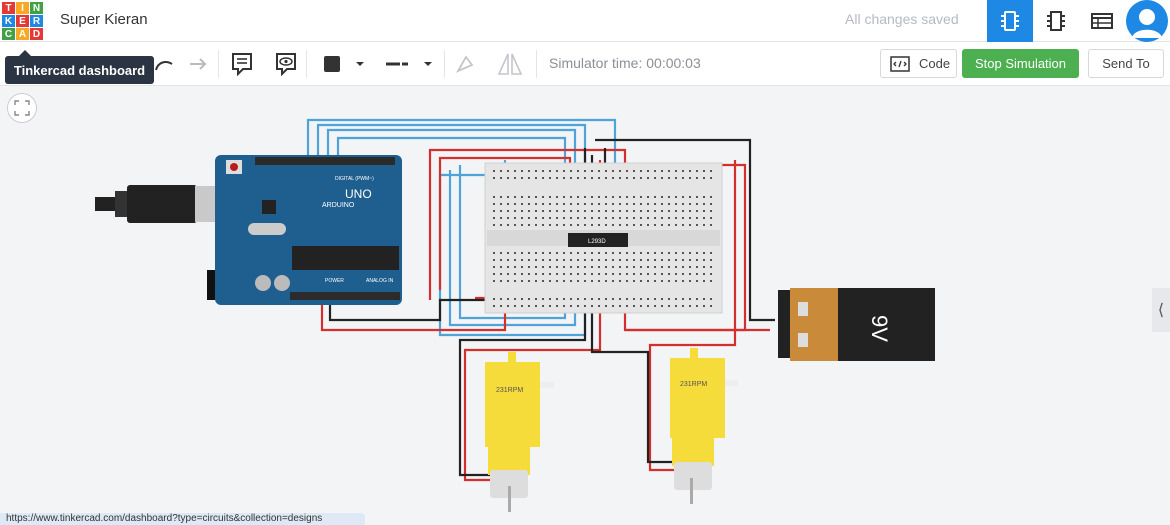  What do you see at coordinates (1056, 21) in the screenshot?
I see `component-list-button` at bounding box center [1056, 21].